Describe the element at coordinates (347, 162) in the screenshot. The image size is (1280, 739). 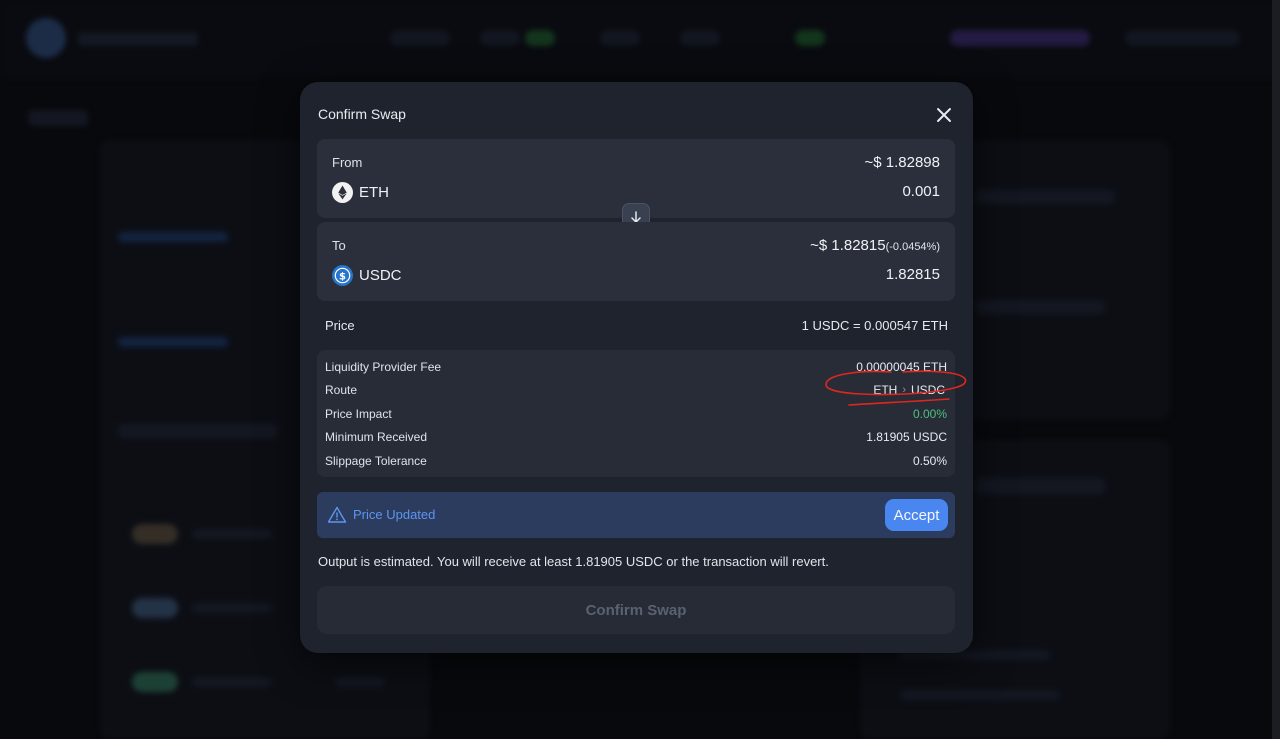
I see `from-label: From` at that location.